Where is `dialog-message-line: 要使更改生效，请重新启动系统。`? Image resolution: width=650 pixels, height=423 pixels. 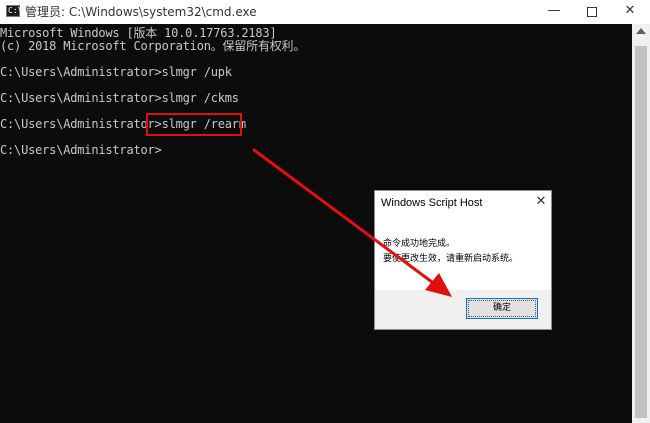
dialog-message-line: 要使更改生效，请重新启动系统。 is located at coordinates (451, 259).